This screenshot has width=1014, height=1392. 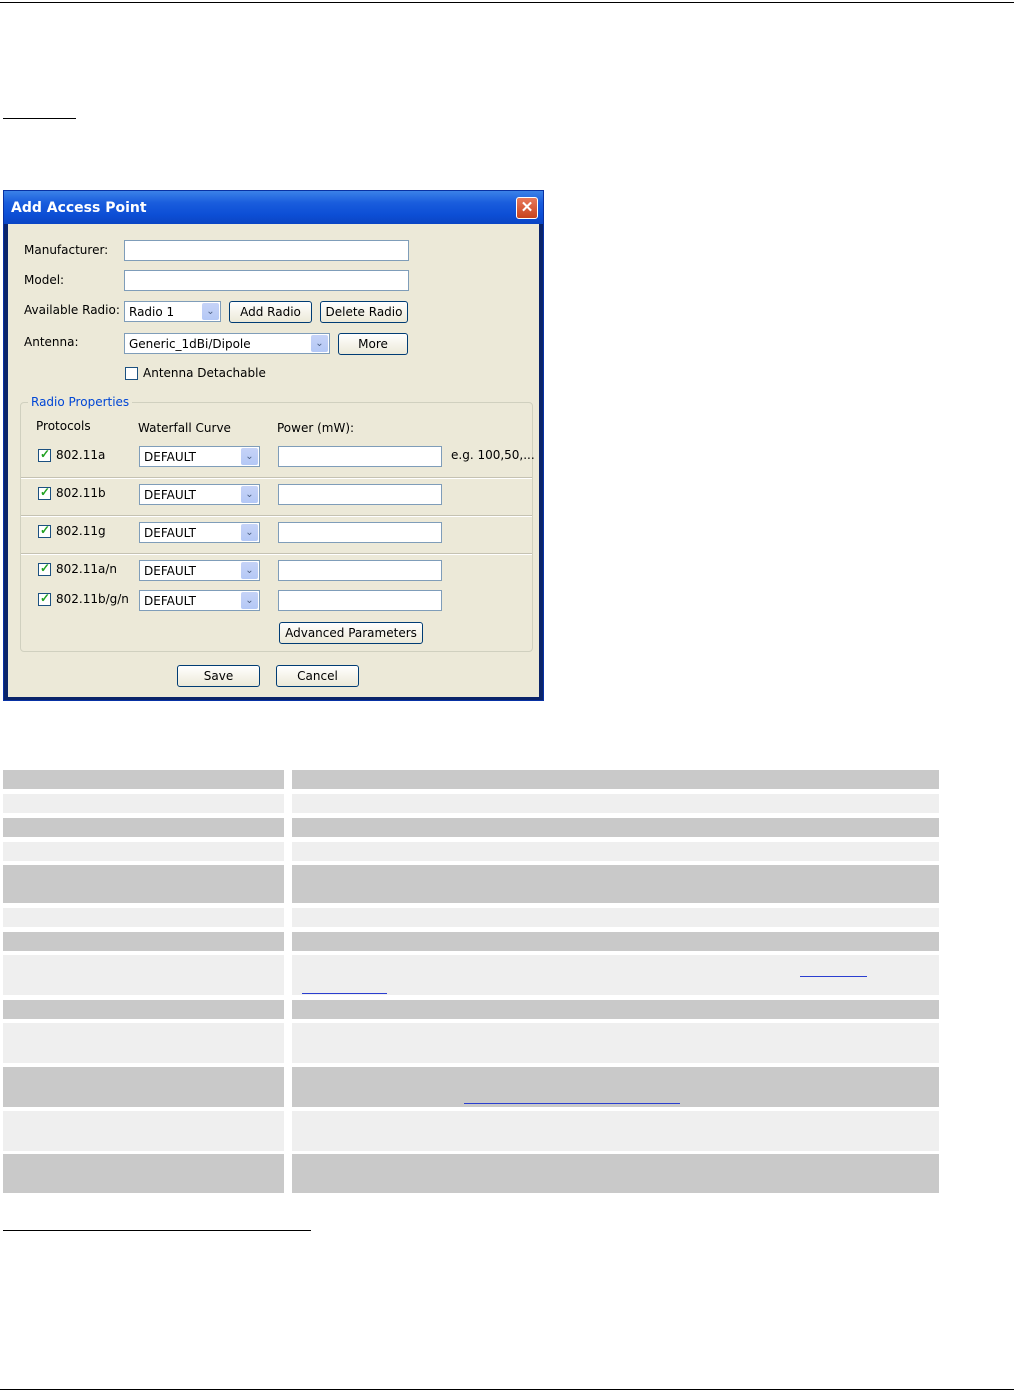 I want to click on delete-radio-button: Delete Radio, so click(x=364, y=312).